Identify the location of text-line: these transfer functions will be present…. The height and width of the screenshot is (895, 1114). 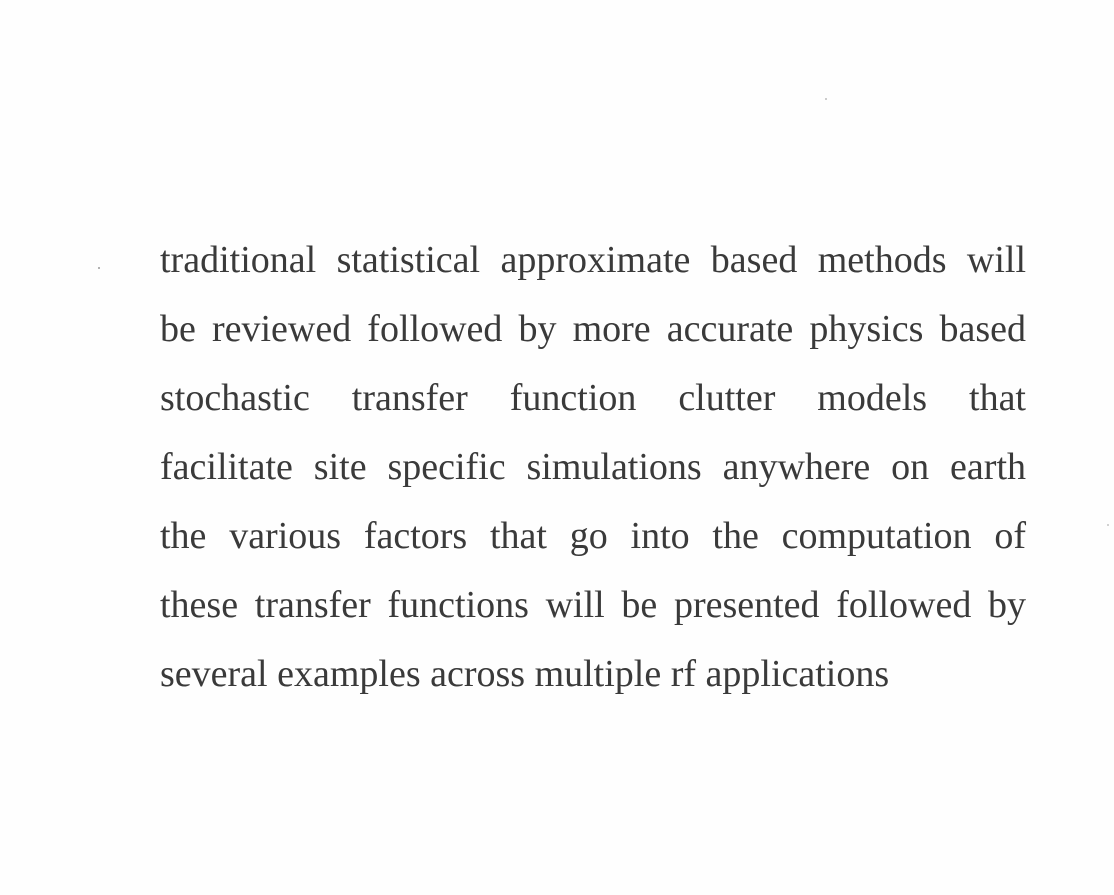
(593, 605).